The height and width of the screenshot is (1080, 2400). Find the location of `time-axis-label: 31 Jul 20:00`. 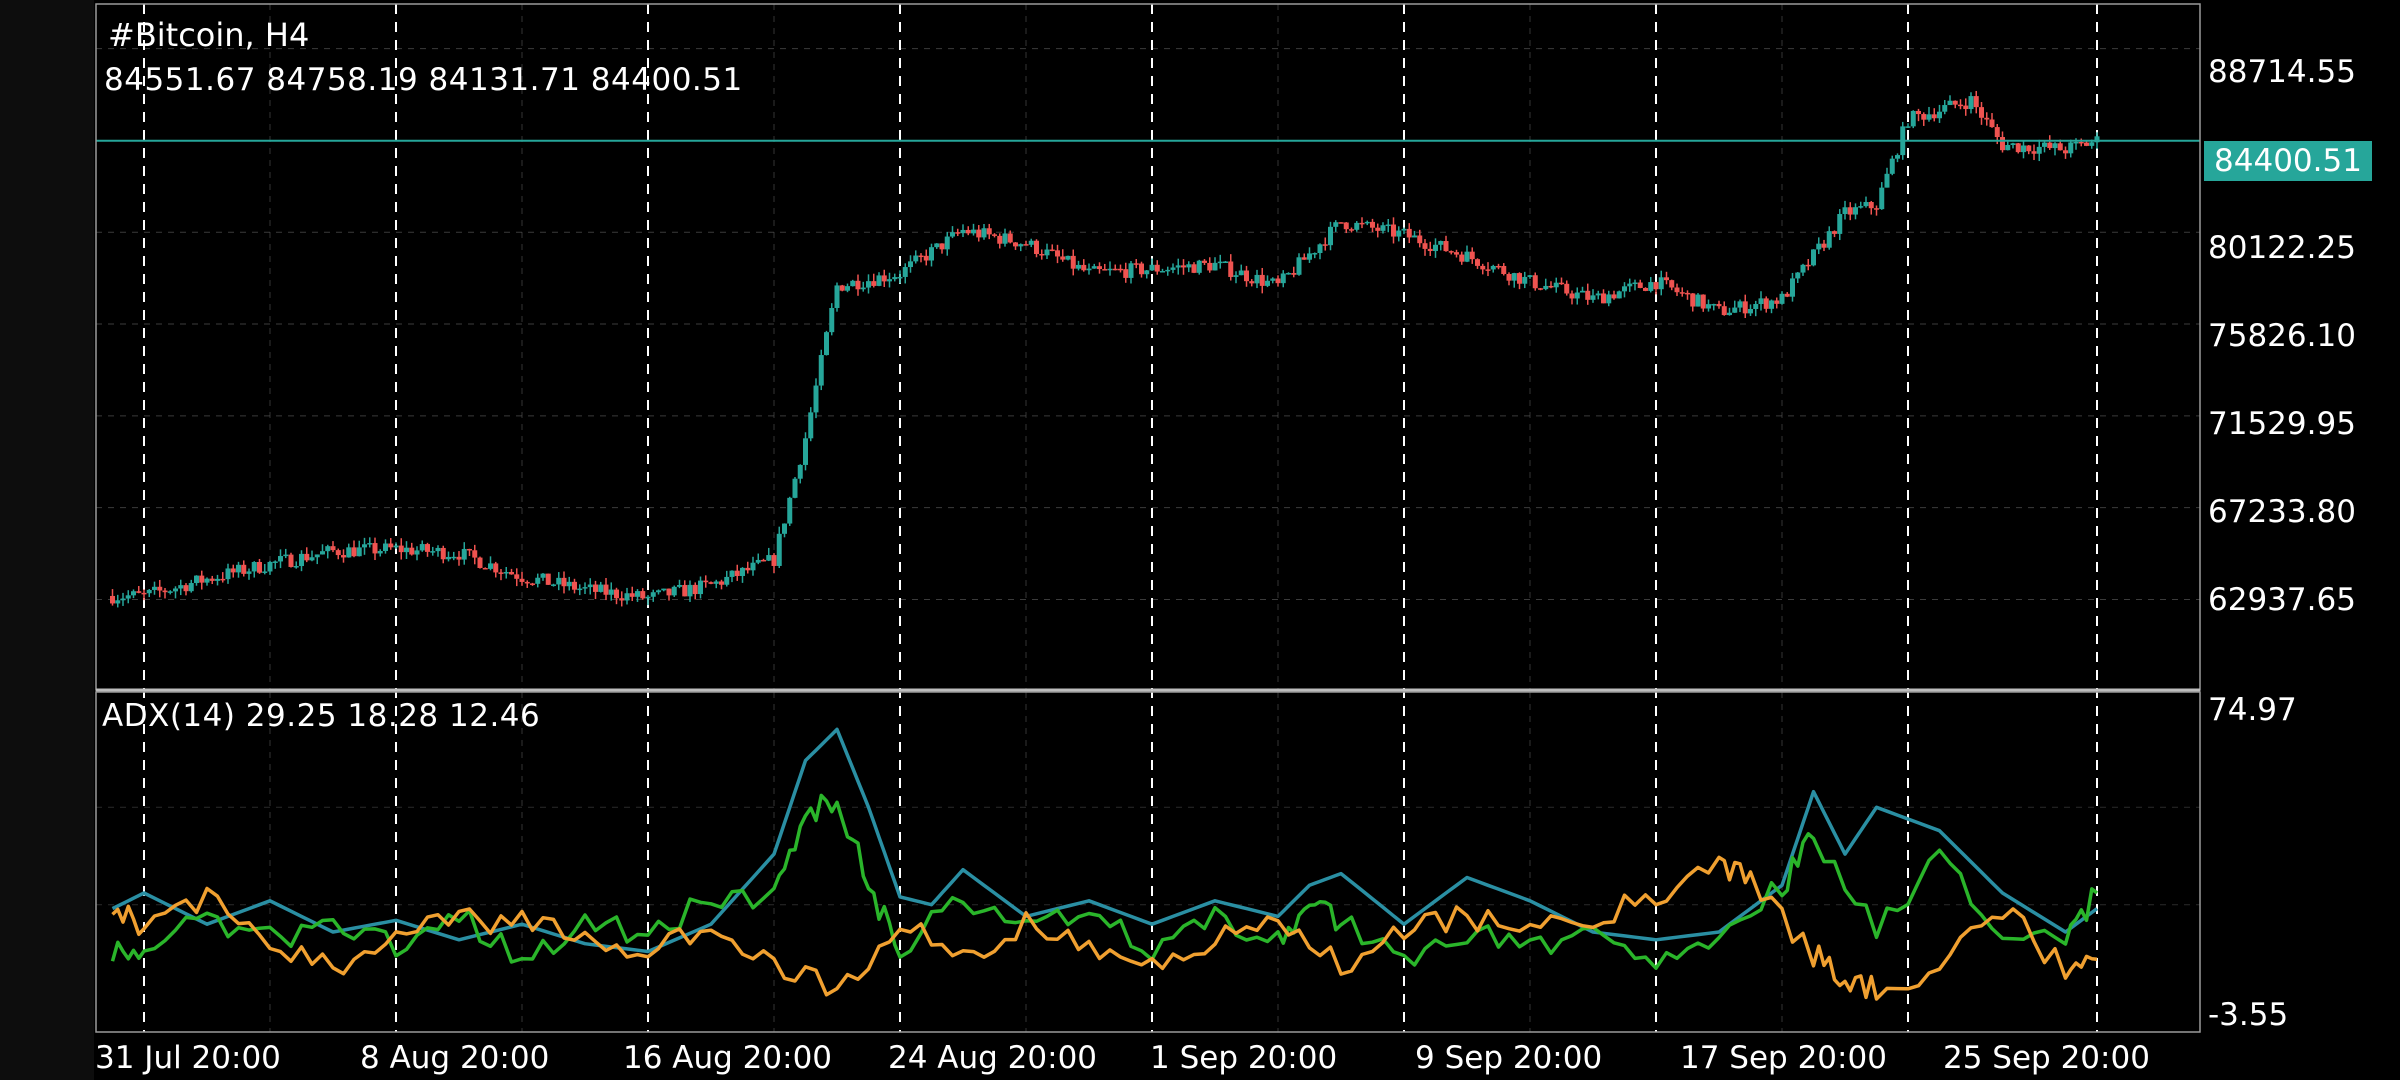

time-axis-label: 31 Jul 20:00 is located at coordinates (188, 1058).